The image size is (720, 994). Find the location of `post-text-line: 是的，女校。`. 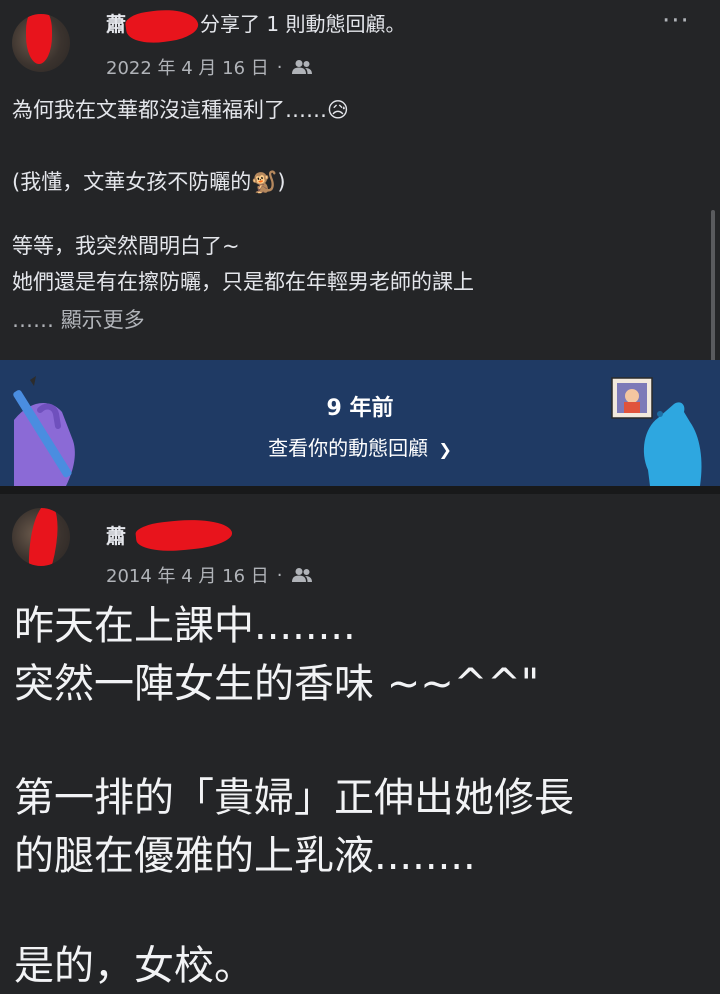

post-text-line: 是的，女校。 is located at coordinates (134, 966).